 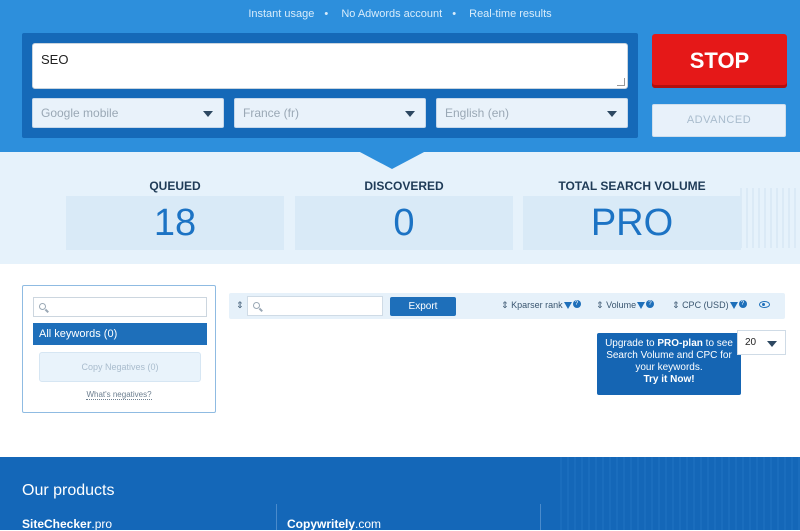 What do you see at coordinates (368, 524) in the screenshot?
I see `product-tld: .com` at bounding box center [368, 524].